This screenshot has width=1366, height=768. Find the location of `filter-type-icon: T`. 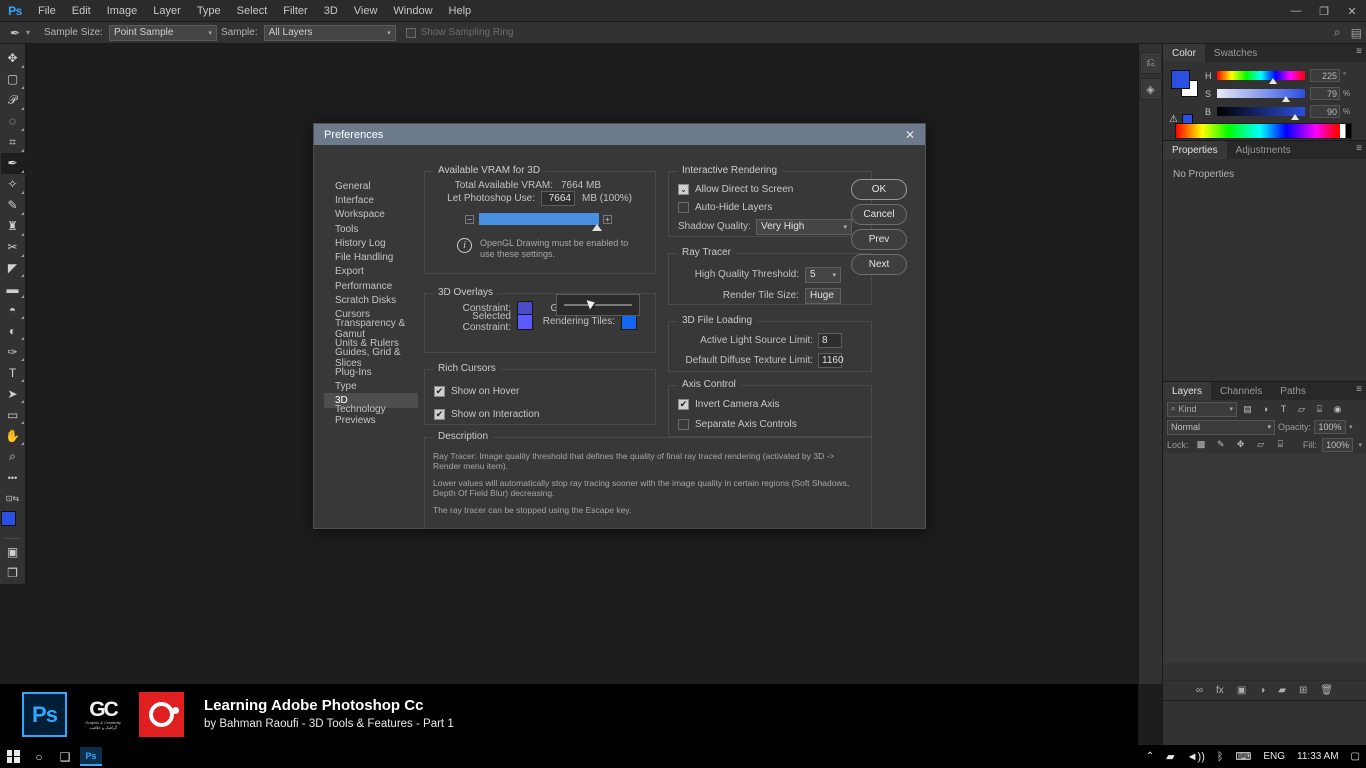

filter-type-icon: T is located at coordinates (1283, 409).